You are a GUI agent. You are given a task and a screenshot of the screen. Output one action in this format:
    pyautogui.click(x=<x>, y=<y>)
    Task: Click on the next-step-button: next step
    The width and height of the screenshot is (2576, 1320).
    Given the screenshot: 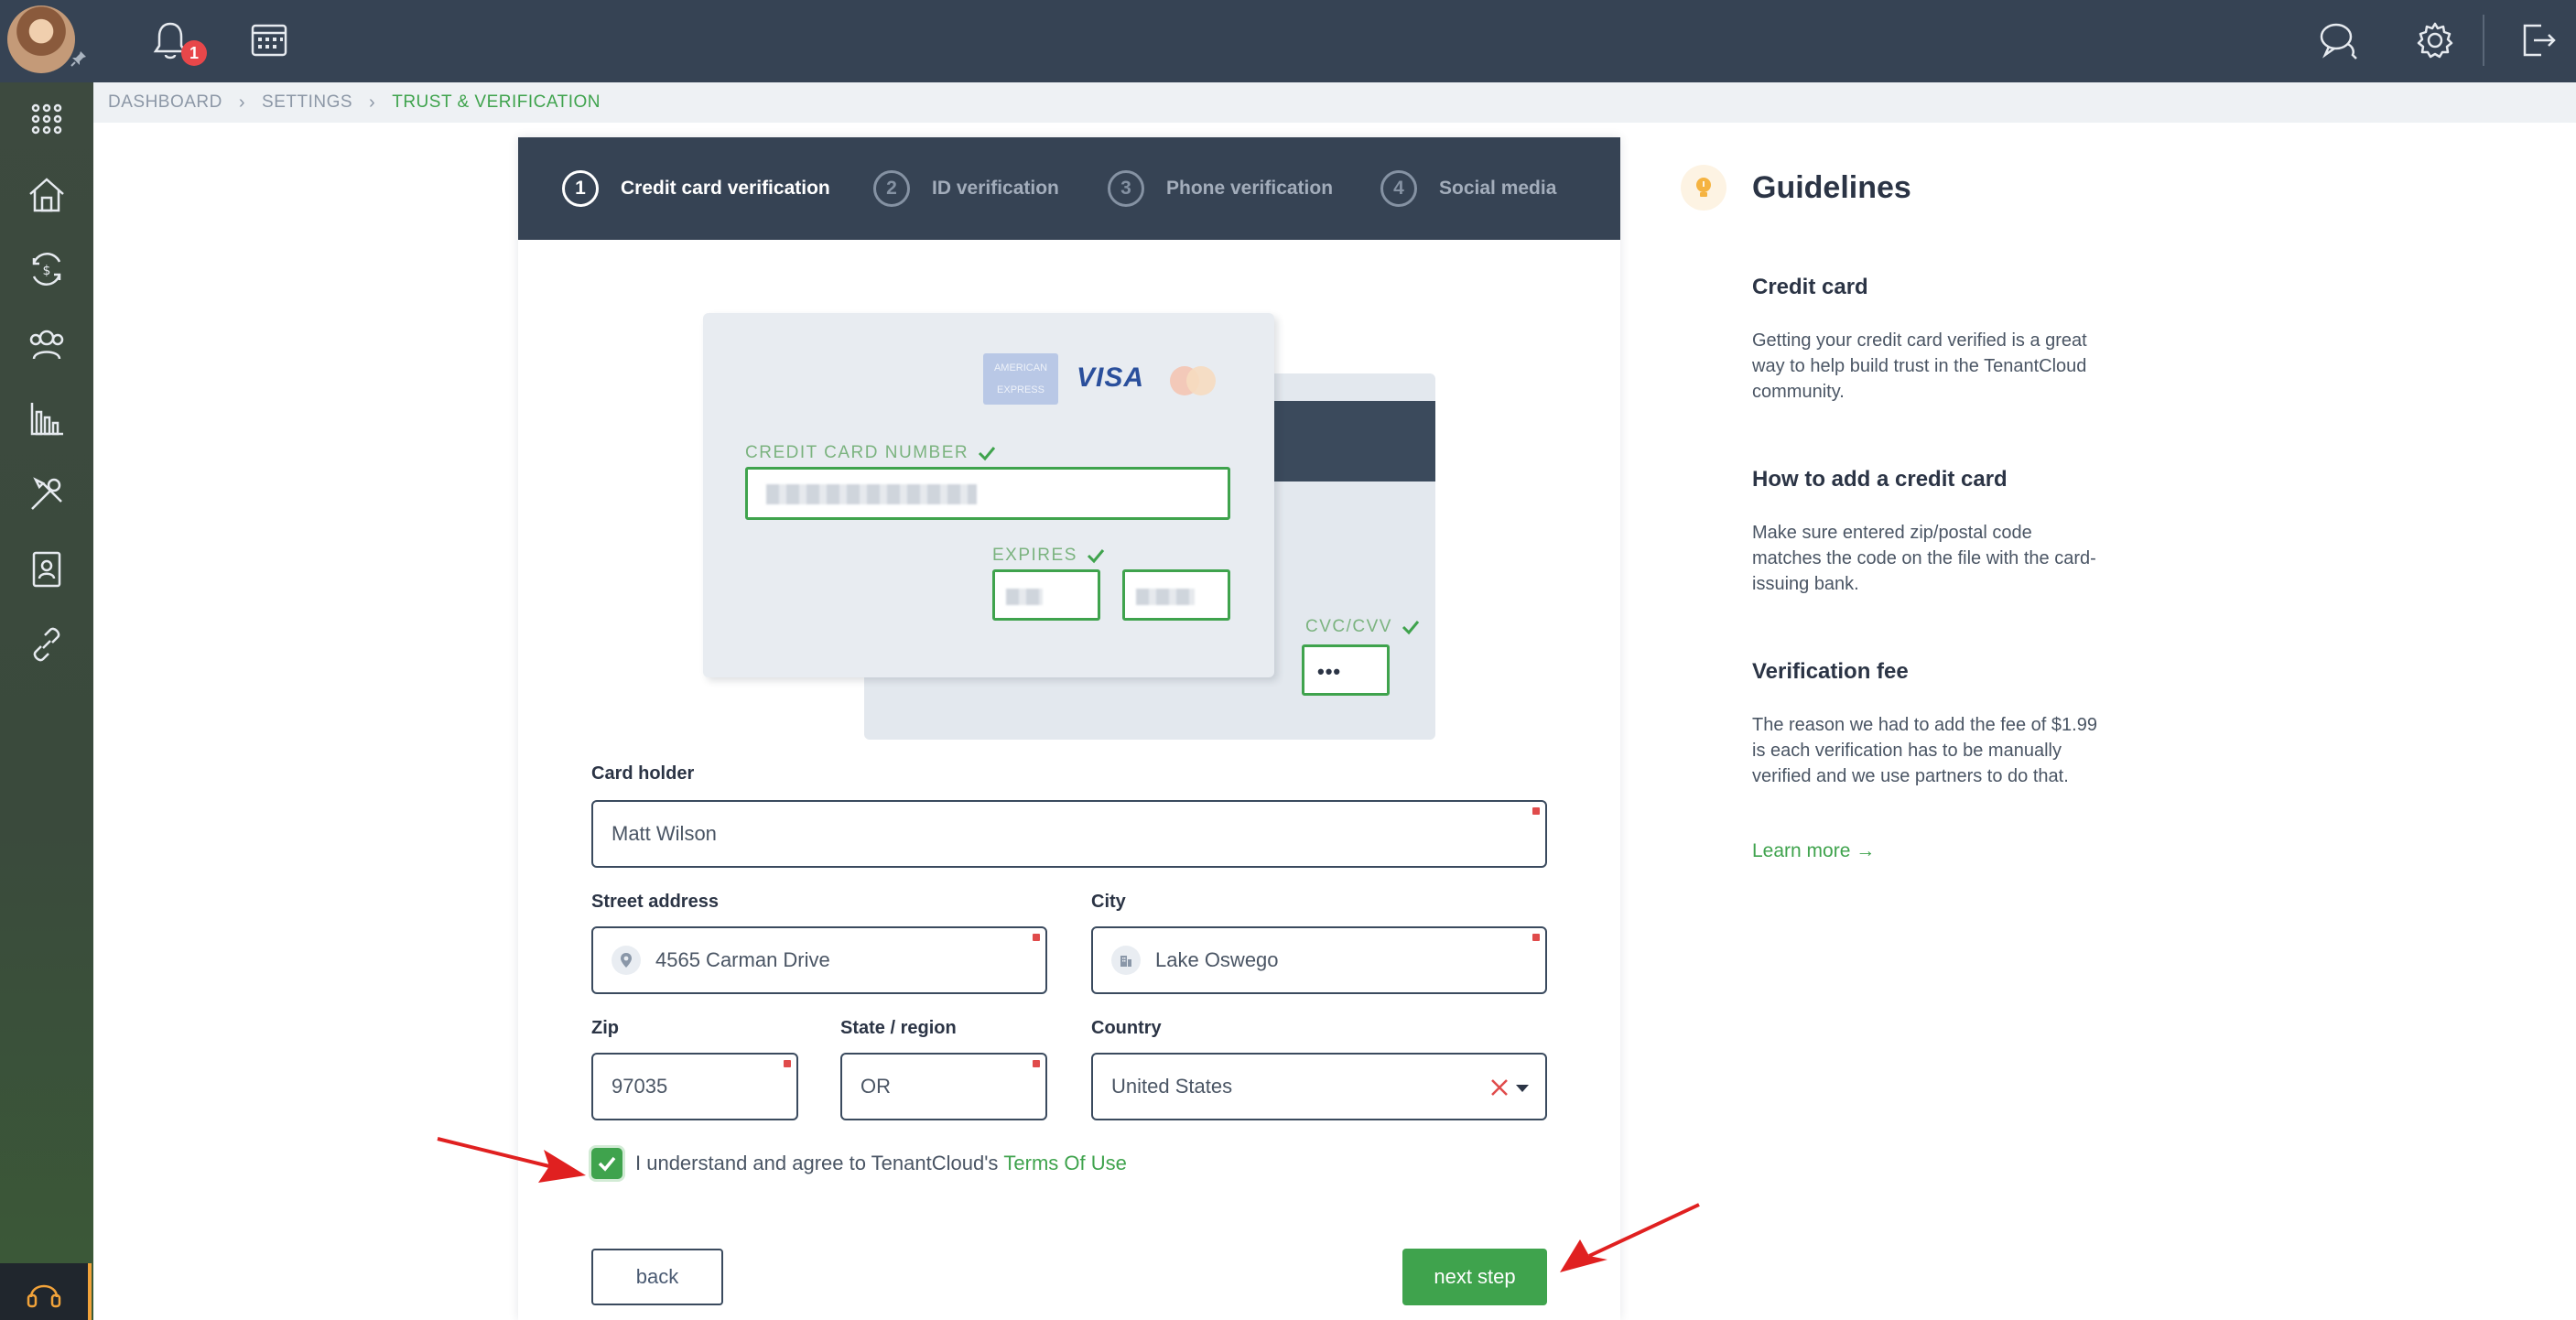 What is the action you would take?
    pyautogui.click(x=1475, y=1277)
    